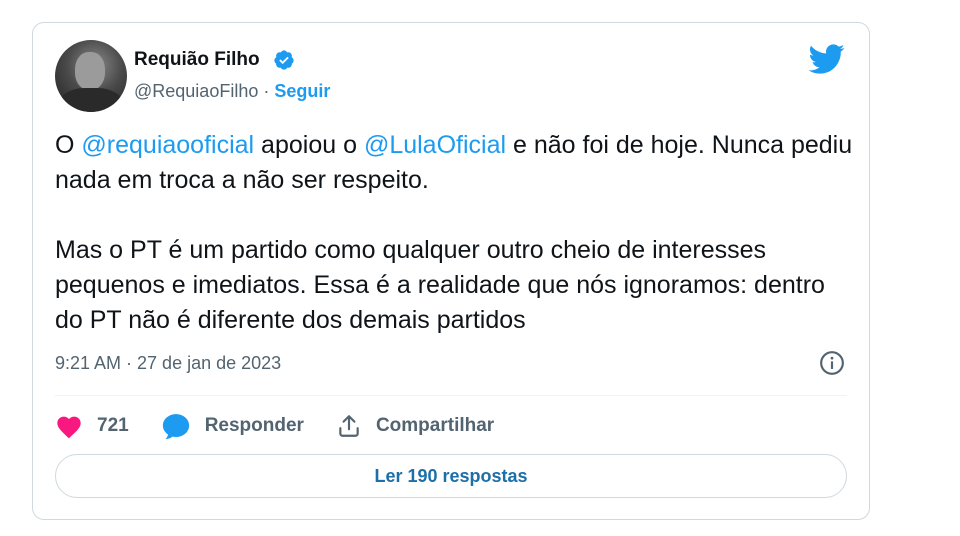 This screenshot has height=536, width=960. Describe the element at coordinates (196, 91) in the screenshot. I see `author-handle: @RequiaoFilho` at that location.